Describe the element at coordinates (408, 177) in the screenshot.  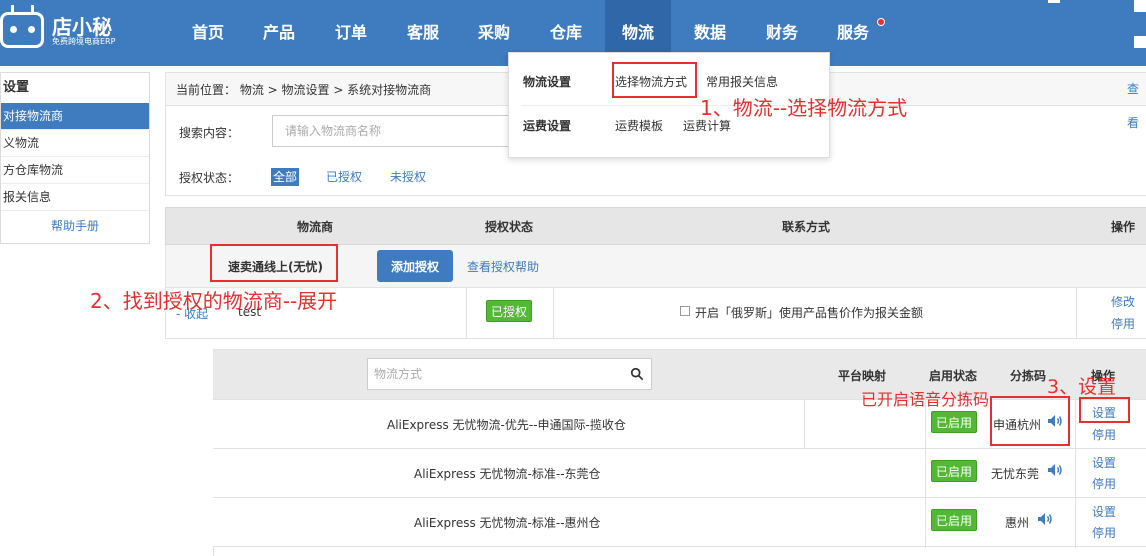
I see `filter-unauthorized: 未授权` at that location.